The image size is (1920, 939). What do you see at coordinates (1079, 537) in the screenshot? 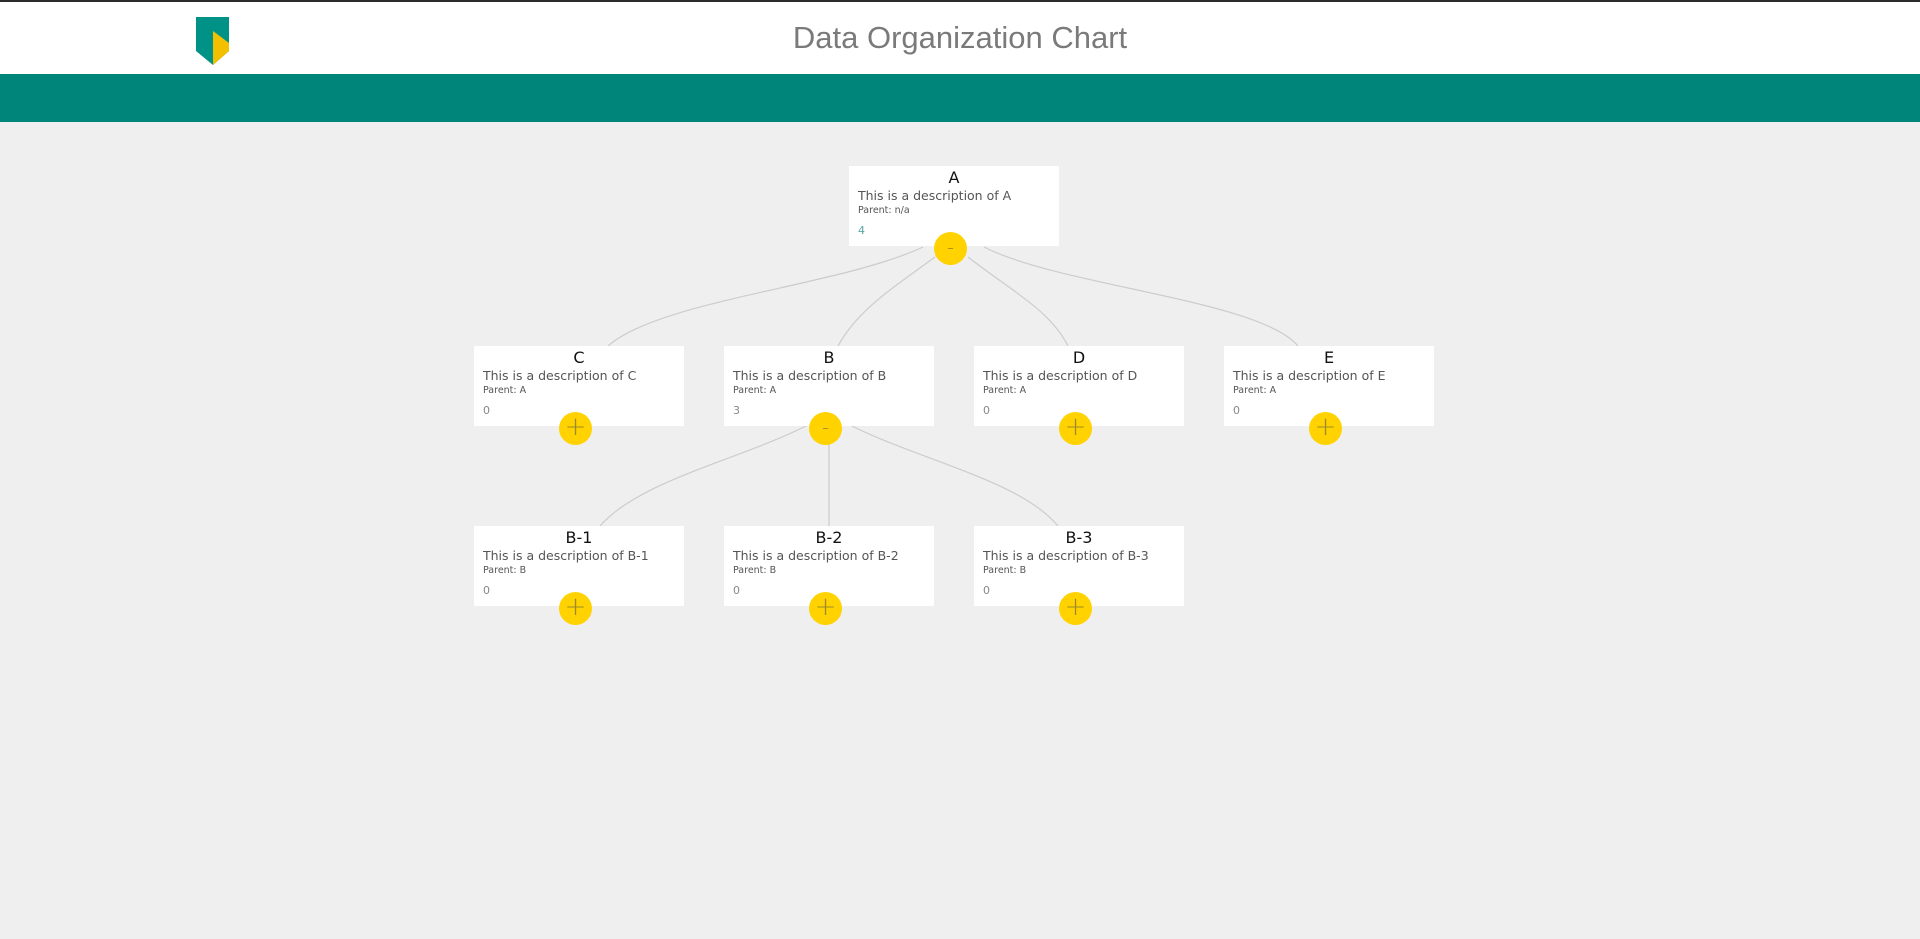
I see `node-name: B-3` at bounding box center [1079, 537].